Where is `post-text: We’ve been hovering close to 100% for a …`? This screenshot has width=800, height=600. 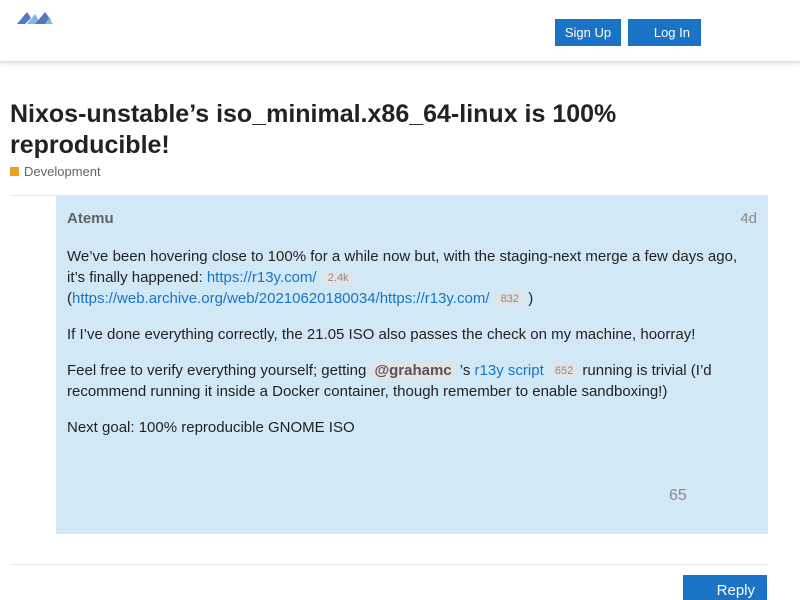
post-text: We’ve been hovering close to 100% for a … is located at coordinates (402, 267).